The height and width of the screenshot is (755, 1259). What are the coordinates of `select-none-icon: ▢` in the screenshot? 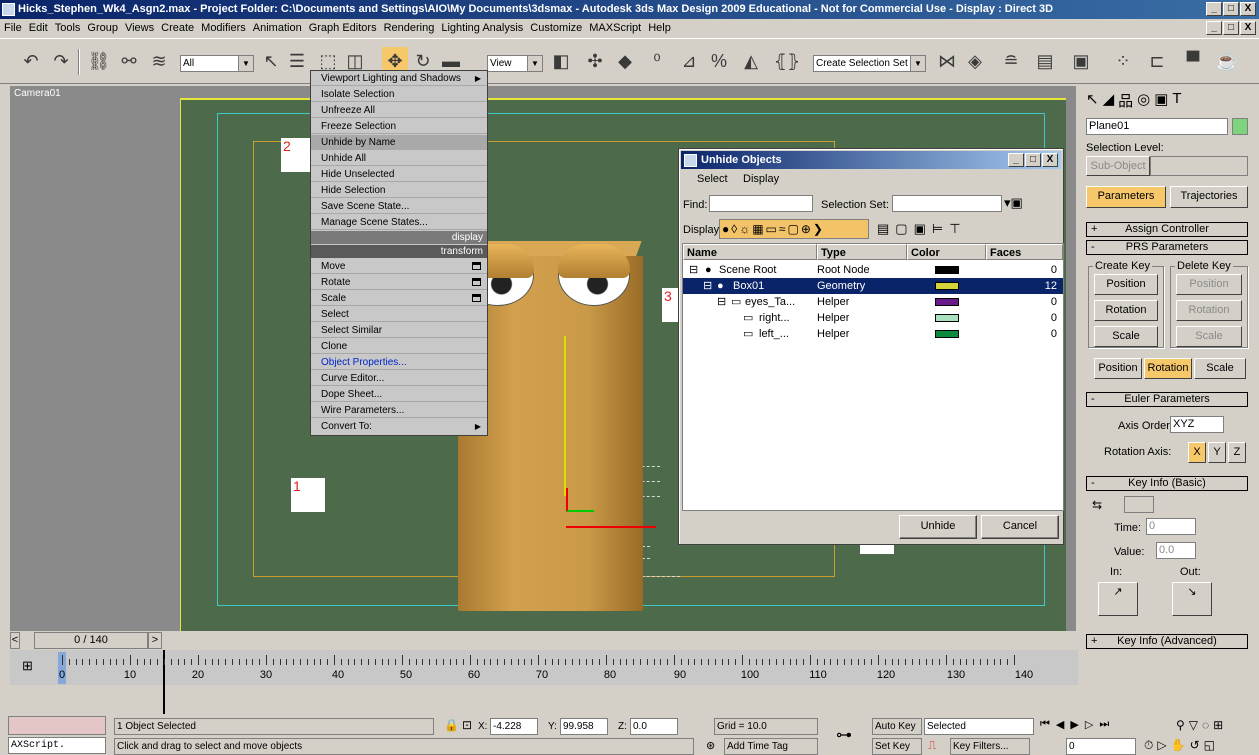 It's located at (901, 229).